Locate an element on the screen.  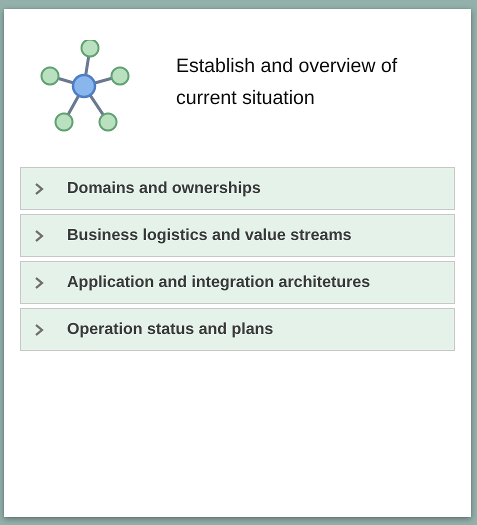
accordion-header: Application and integration architetures is located at coordinates (237, 282).